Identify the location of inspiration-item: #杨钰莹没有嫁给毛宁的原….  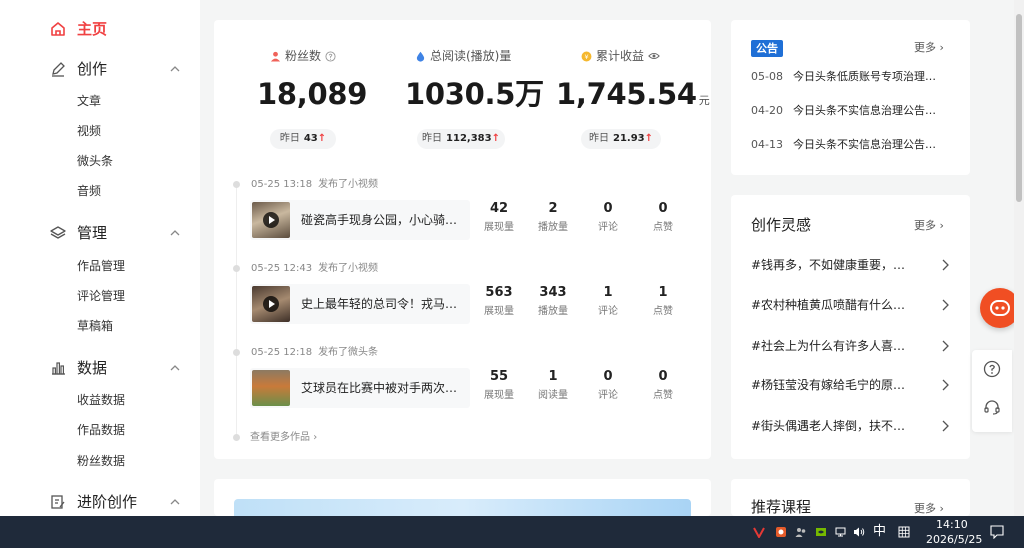
(851, 385).